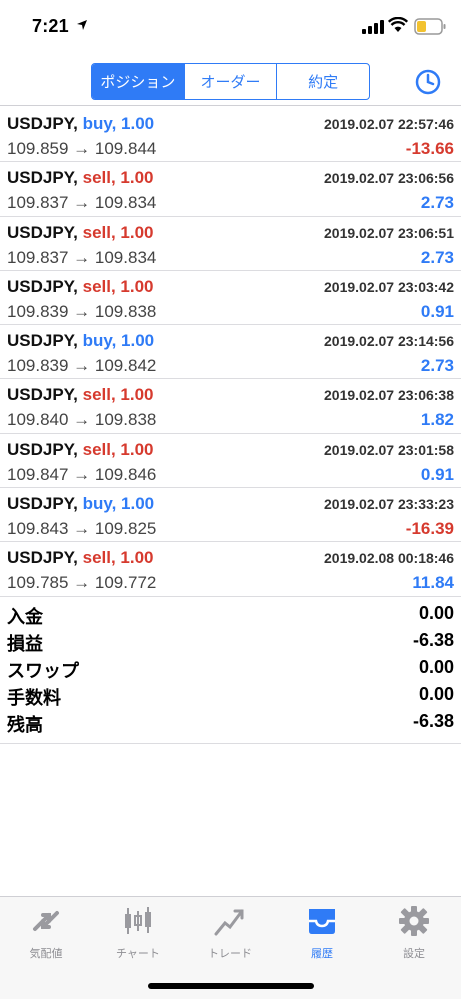 The image size is (461, 999). I want to click on status-bar: 7:21, so click(230, 28).